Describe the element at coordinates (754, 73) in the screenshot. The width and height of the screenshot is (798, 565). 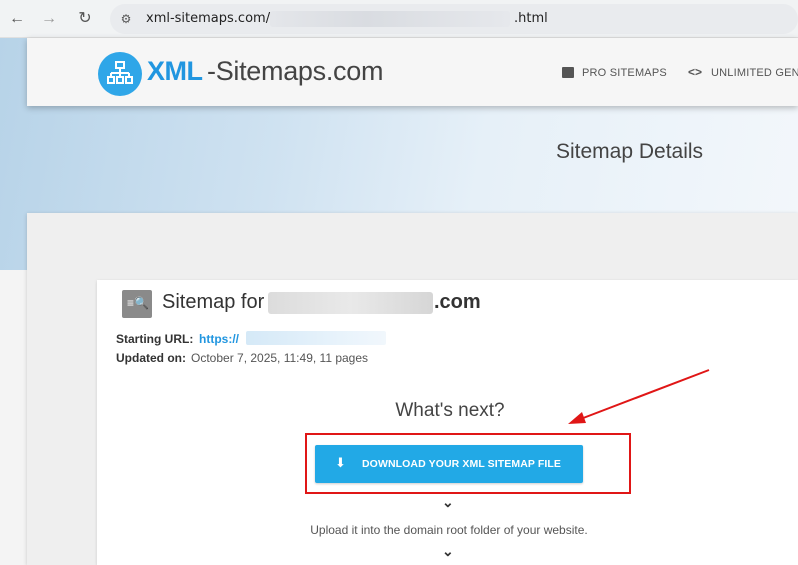
I see `nav-unlimited-generator: UNLIMITED GENE` at that location.